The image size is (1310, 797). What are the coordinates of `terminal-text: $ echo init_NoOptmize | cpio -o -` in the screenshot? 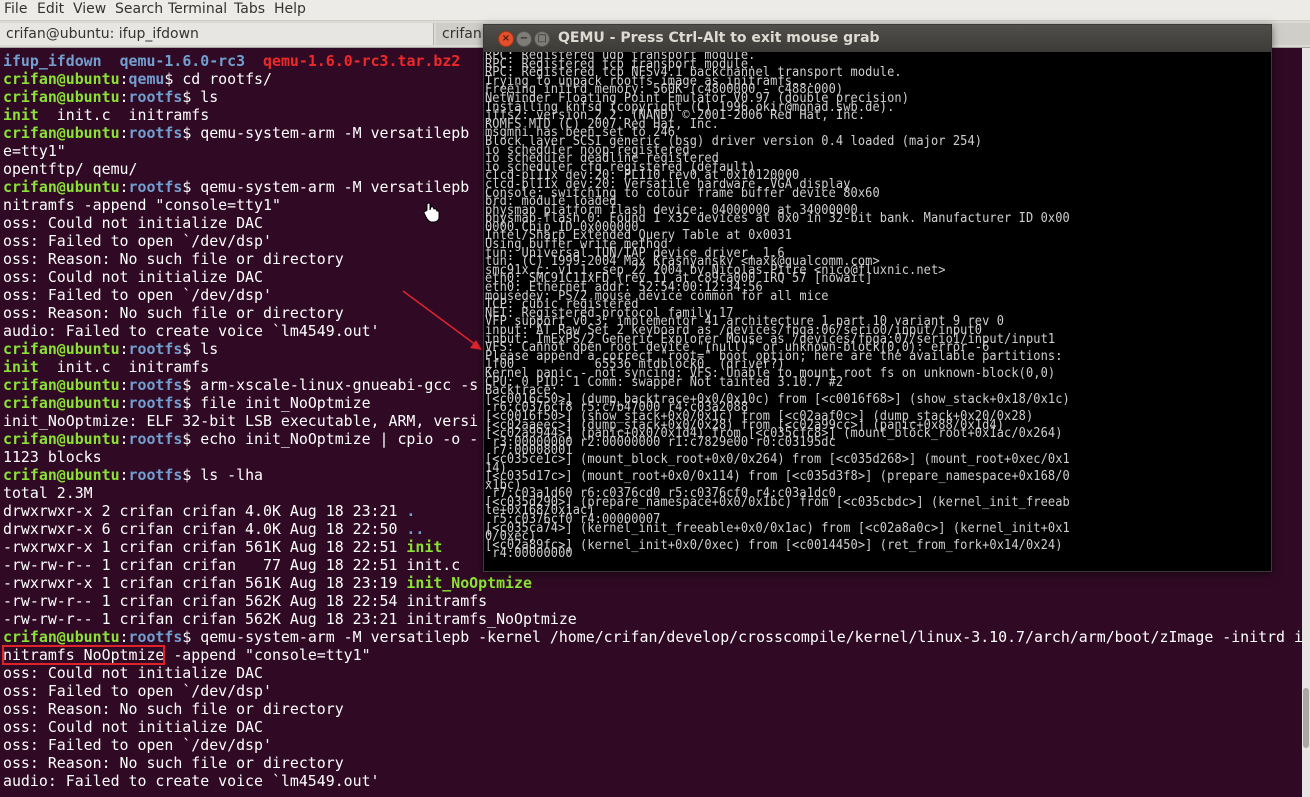 It's located at (330, 439).